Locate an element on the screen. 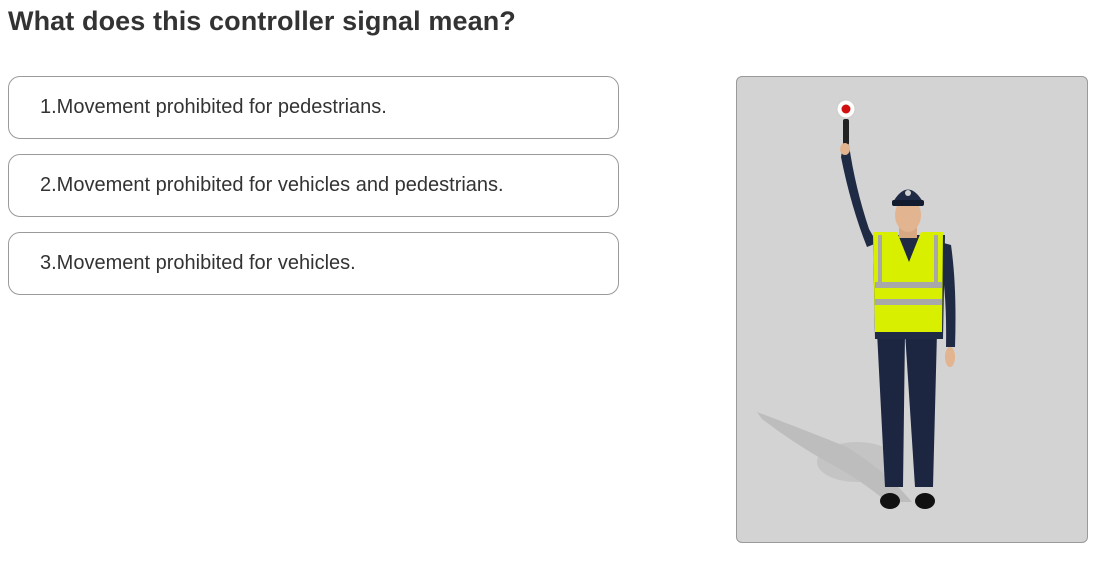  left-shoe is located at coordinates (890, 501).